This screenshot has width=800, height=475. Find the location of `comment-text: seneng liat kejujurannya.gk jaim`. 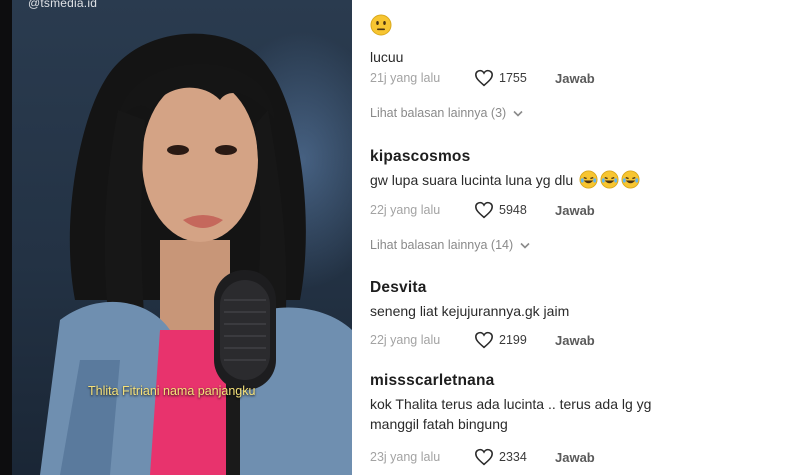

comment-text: seneng liat kejujurannya.gk jaim is located at coordinates (470, 311).